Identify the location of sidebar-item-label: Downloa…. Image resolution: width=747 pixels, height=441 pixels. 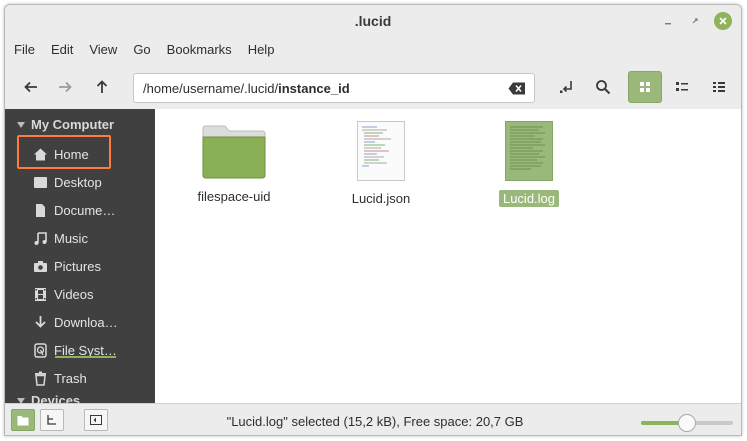
(86, 322).